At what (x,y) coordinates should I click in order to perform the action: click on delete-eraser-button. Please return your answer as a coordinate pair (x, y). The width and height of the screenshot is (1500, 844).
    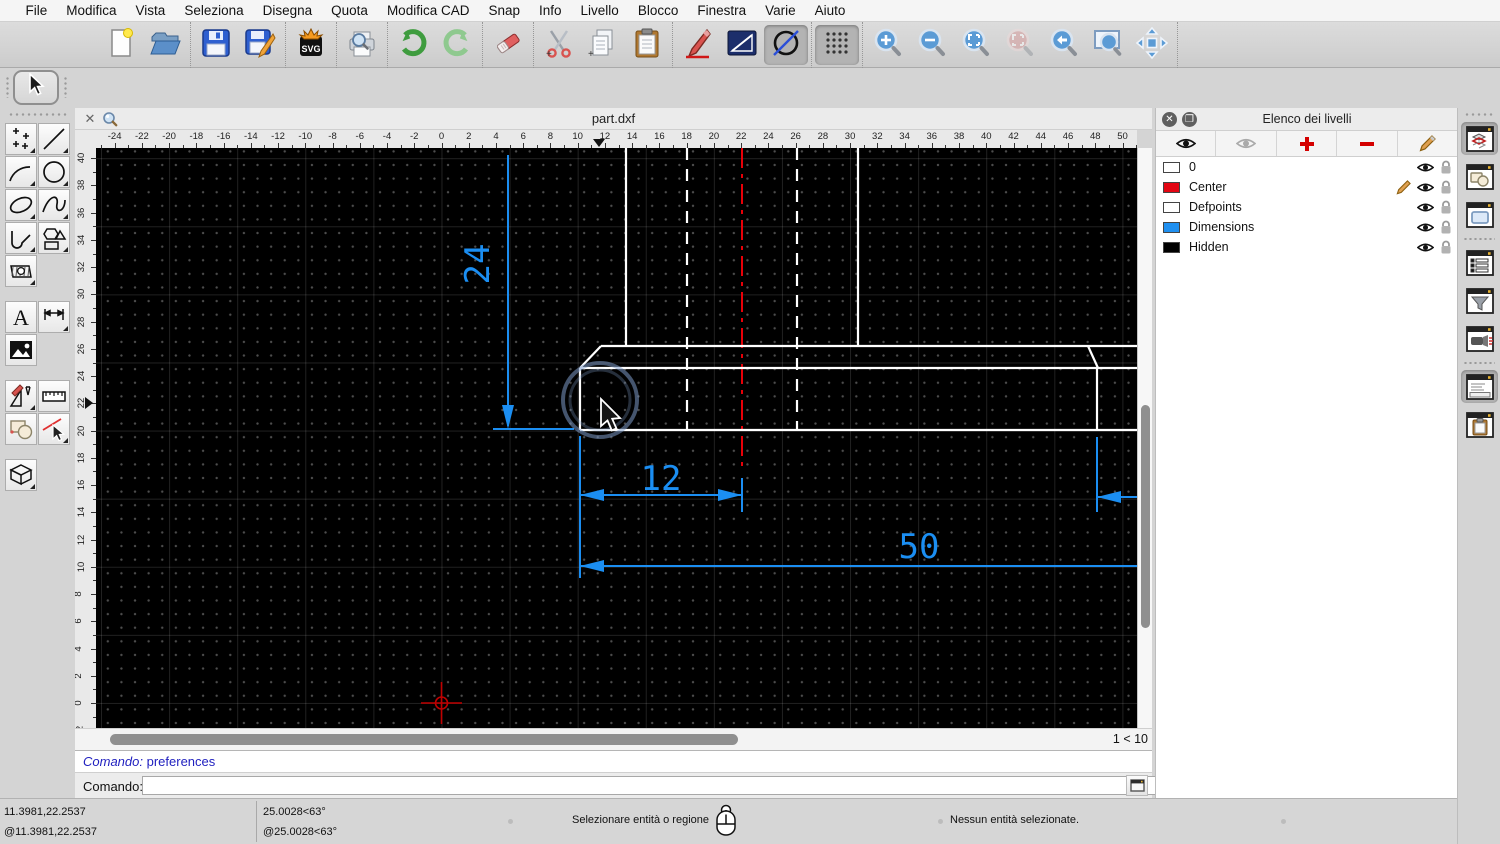
    Looking at the image, I should click on (508, 45).